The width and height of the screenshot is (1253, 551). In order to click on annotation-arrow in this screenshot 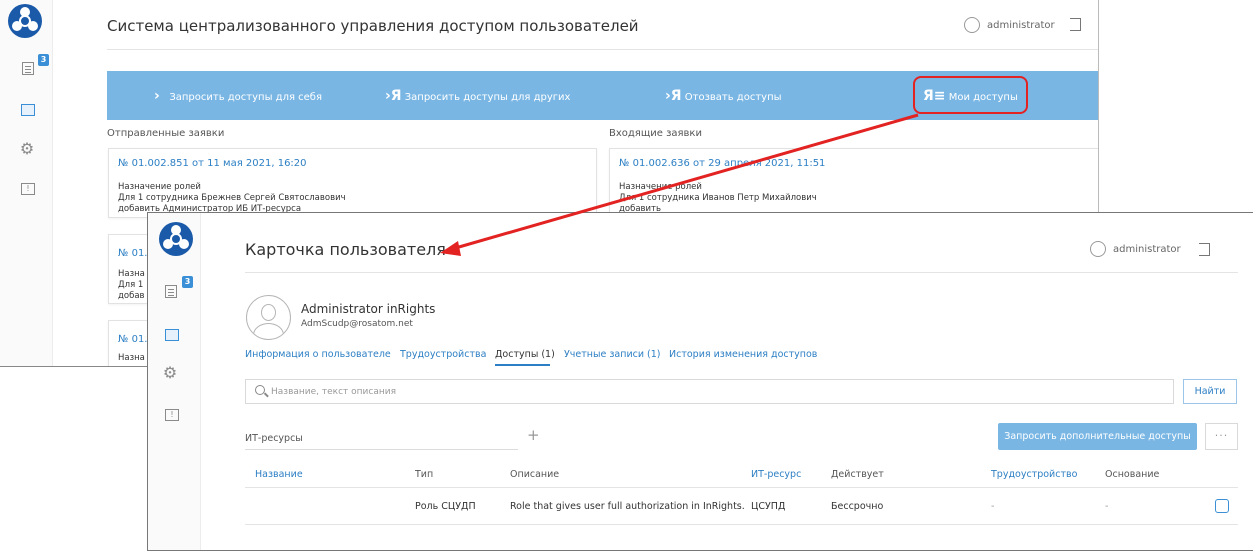, I will do `click(679, 184)`.